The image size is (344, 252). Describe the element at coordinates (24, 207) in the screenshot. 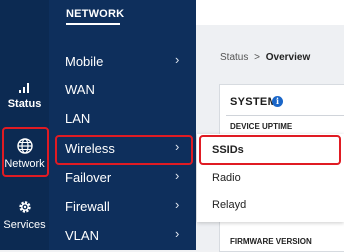

I see `gear-icon` at that location.